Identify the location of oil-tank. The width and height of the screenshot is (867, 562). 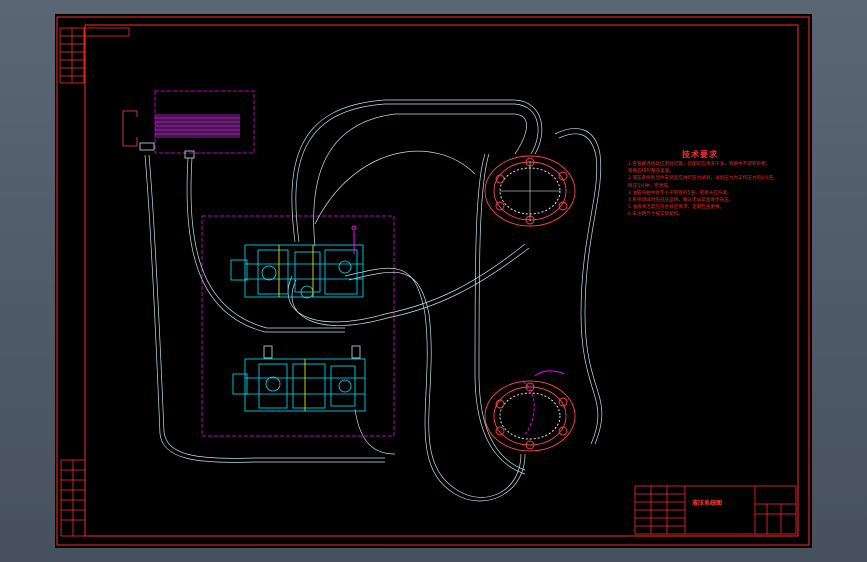
(188, 124).